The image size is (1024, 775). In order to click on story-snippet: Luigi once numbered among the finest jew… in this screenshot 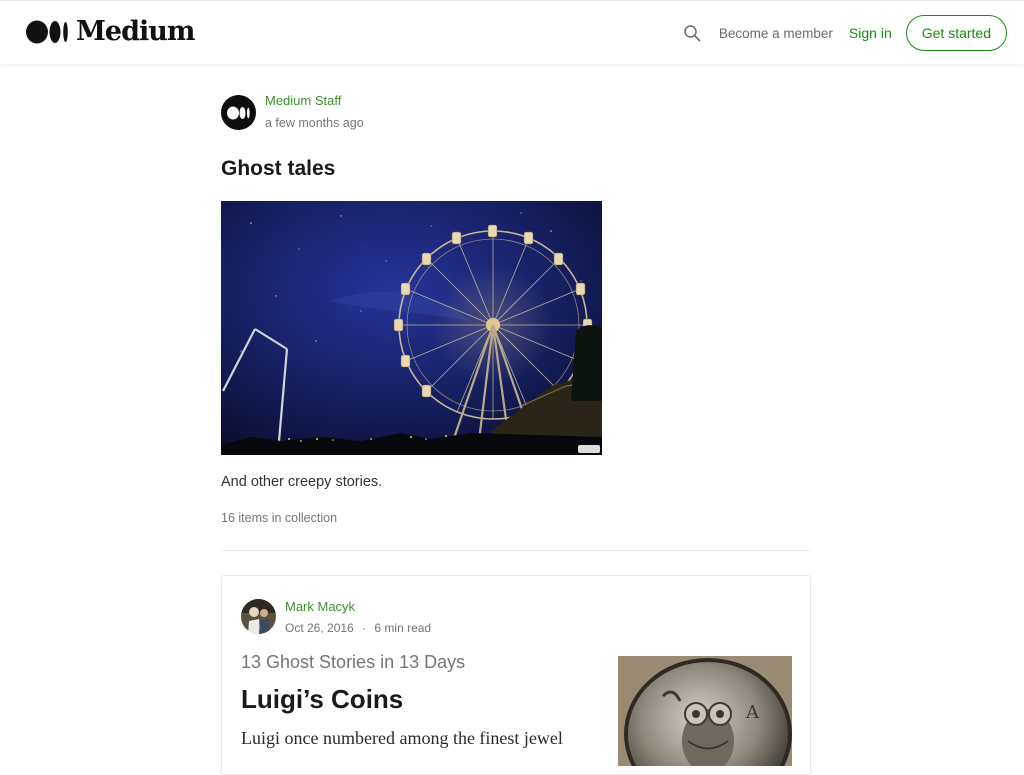, I will do `click(402, 738)`.